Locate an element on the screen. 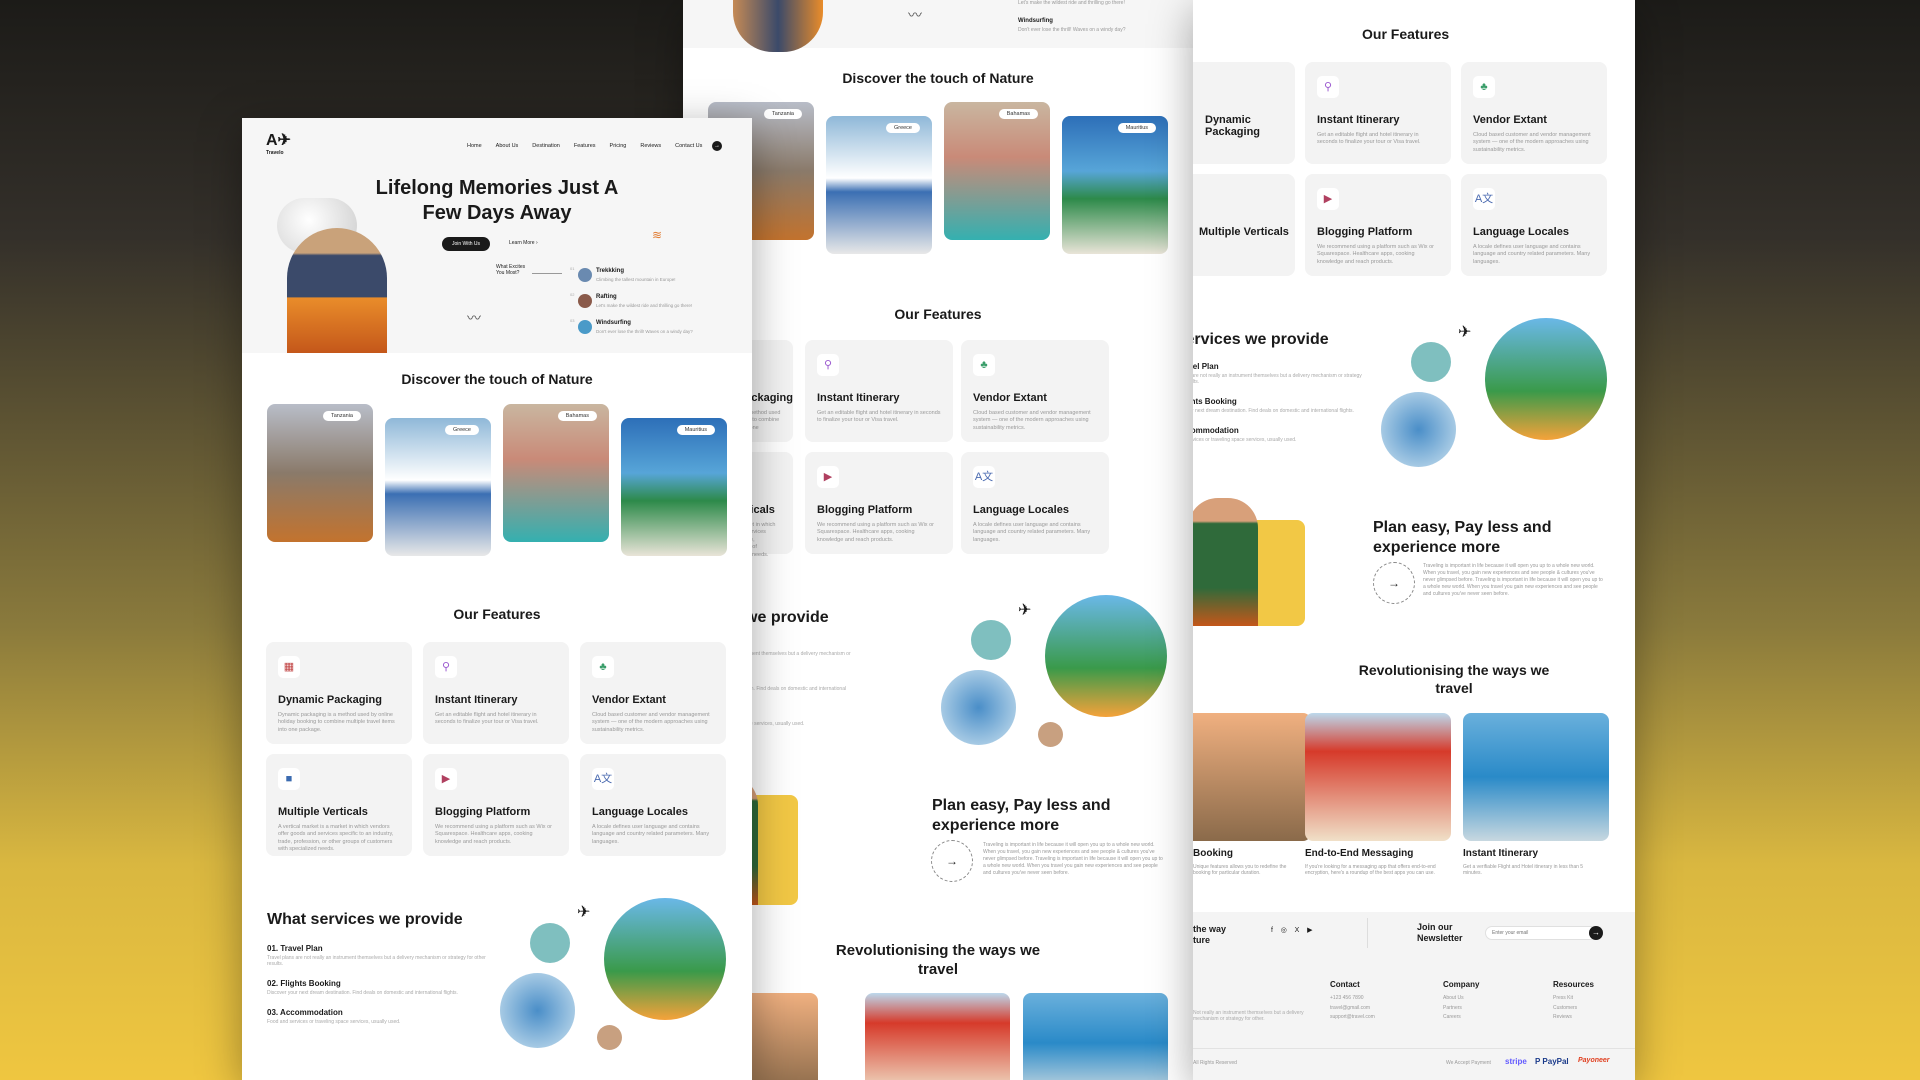 This screenshot has width=1920, height=1080. footer-link: Reviews is located at coordinates (1565, 1018).